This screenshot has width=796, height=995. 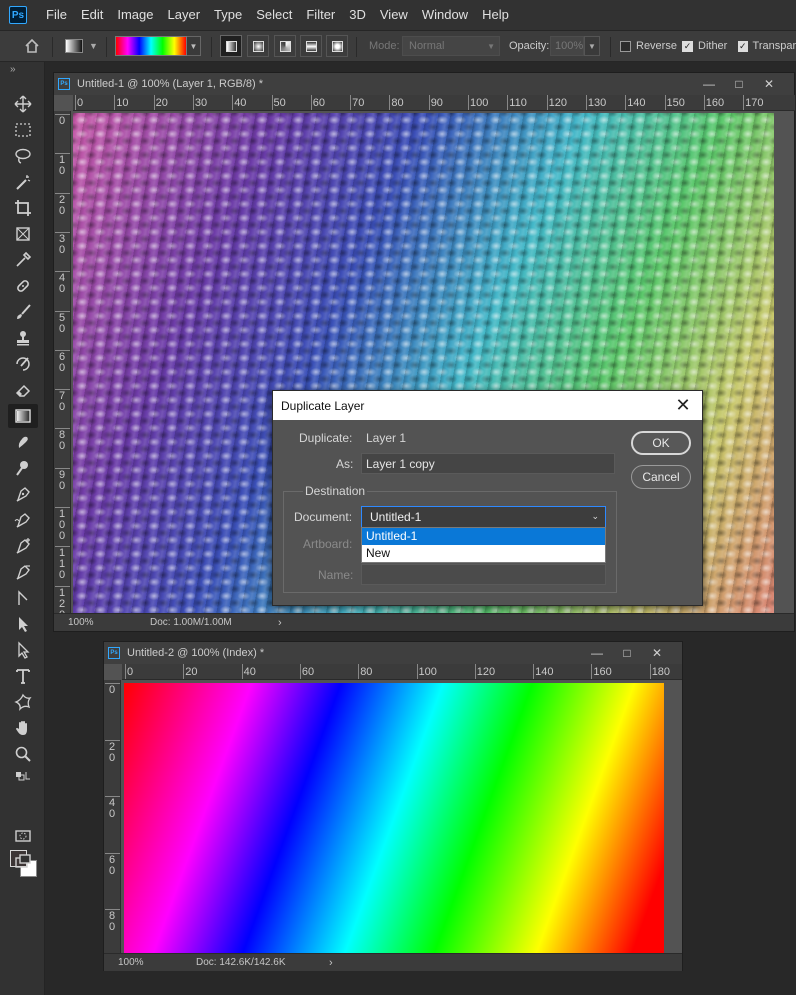 I want to click on quick-mask-icon, so click(x=23, y=836).